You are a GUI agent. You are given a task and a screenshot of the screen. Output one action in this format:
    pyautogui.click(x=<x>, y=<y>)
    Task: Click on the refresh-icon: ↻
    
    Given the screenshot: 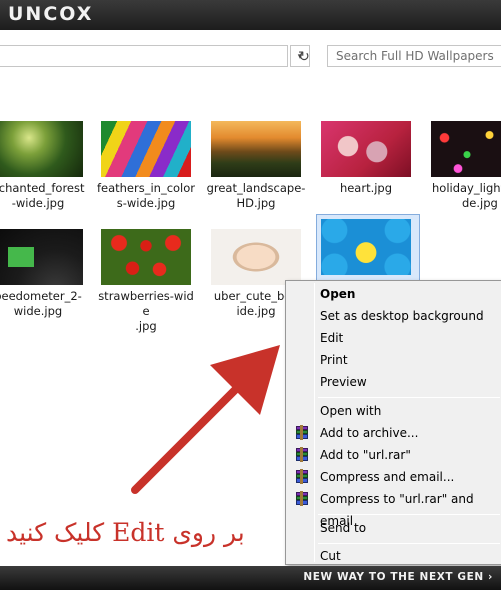 What is the action you would take?
    pyautogui.click(x=304, y=56)
    